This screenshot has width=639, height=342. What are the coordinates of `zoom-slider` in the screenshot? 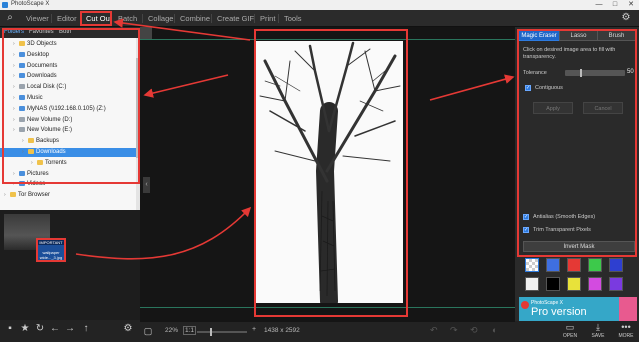 It's located at (222, 332).